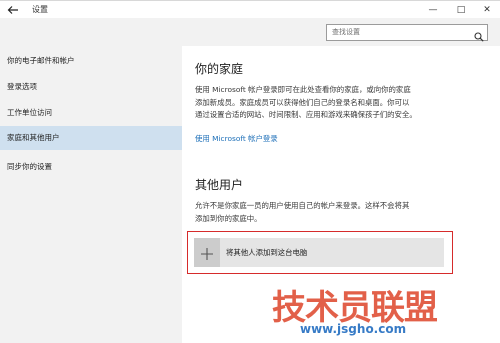 The height and width of the screenshot is (343, 500). I want to click on title-bar: 设置 — □ ✕, so click(250, 9).